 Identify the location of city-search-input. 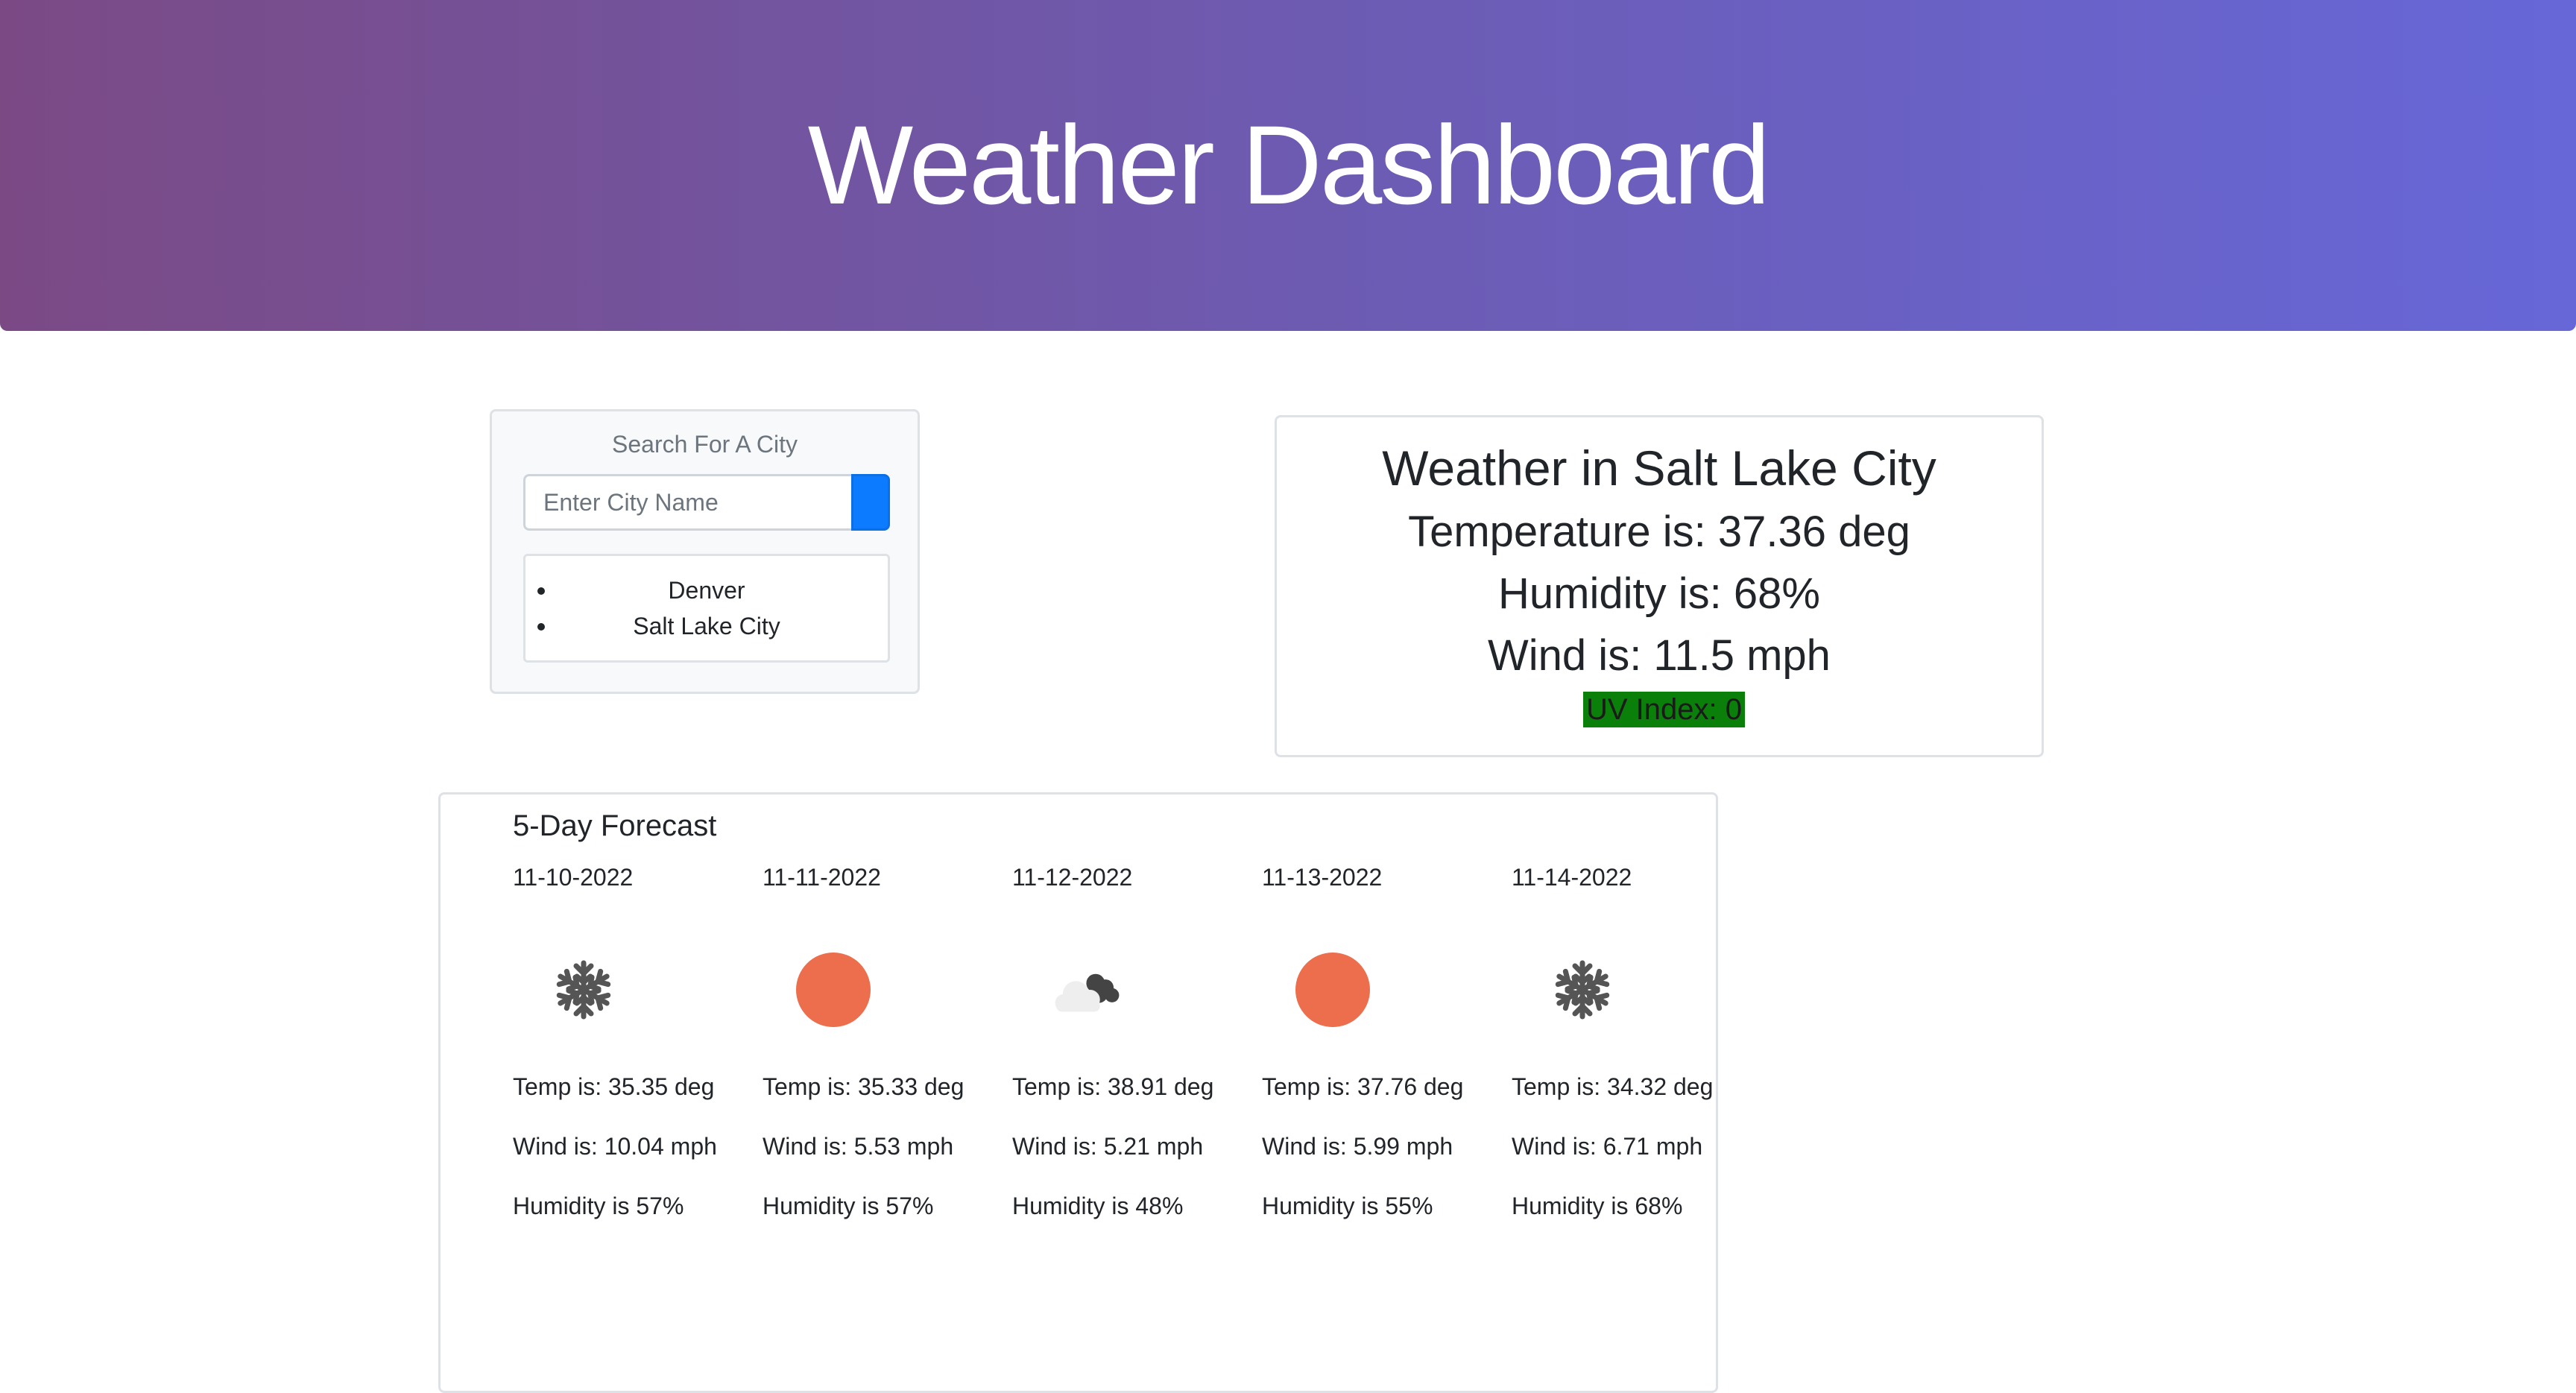
(688, 502).